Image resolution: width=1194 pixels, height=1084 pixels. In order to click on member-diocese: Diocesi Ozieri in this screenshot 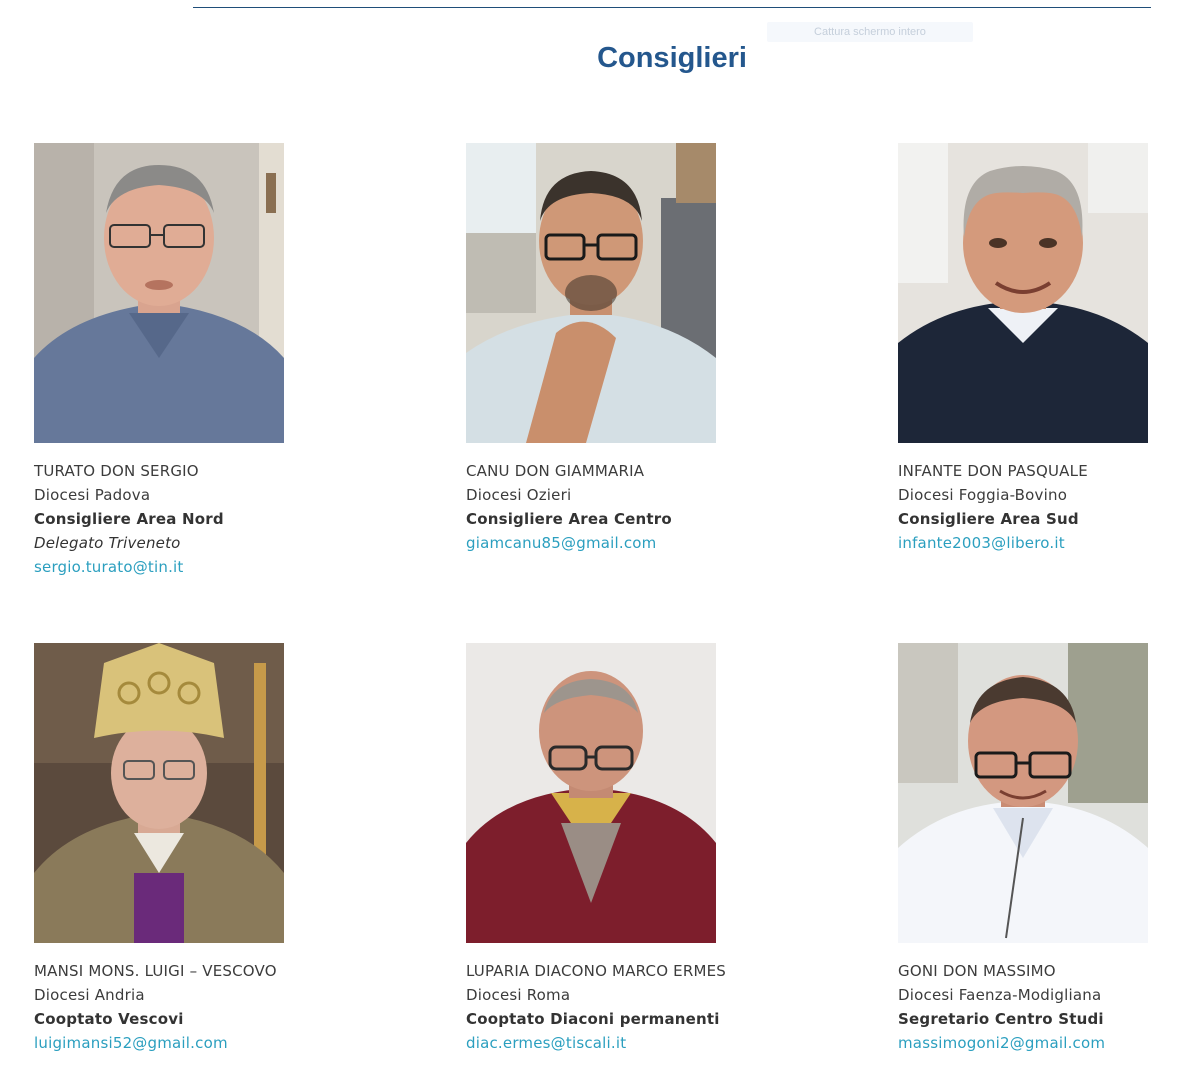, I will do `click(519, 495)`.